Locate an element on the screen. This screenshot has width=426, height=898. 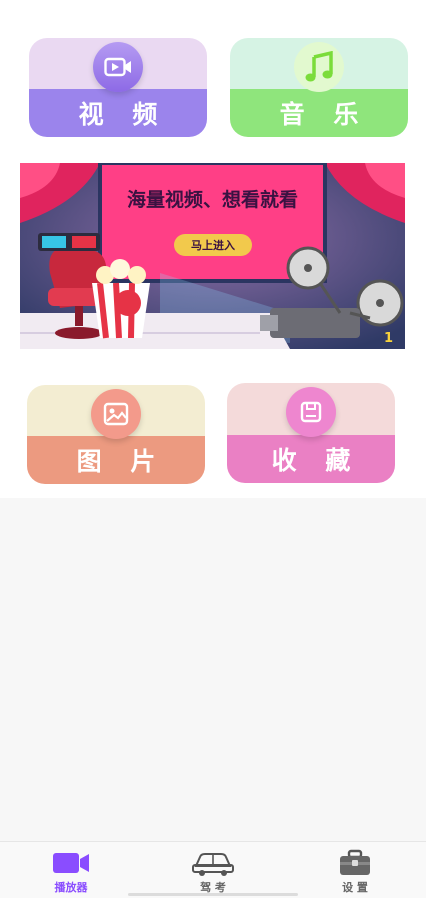
car-icon is located at coordinates (213, 863).